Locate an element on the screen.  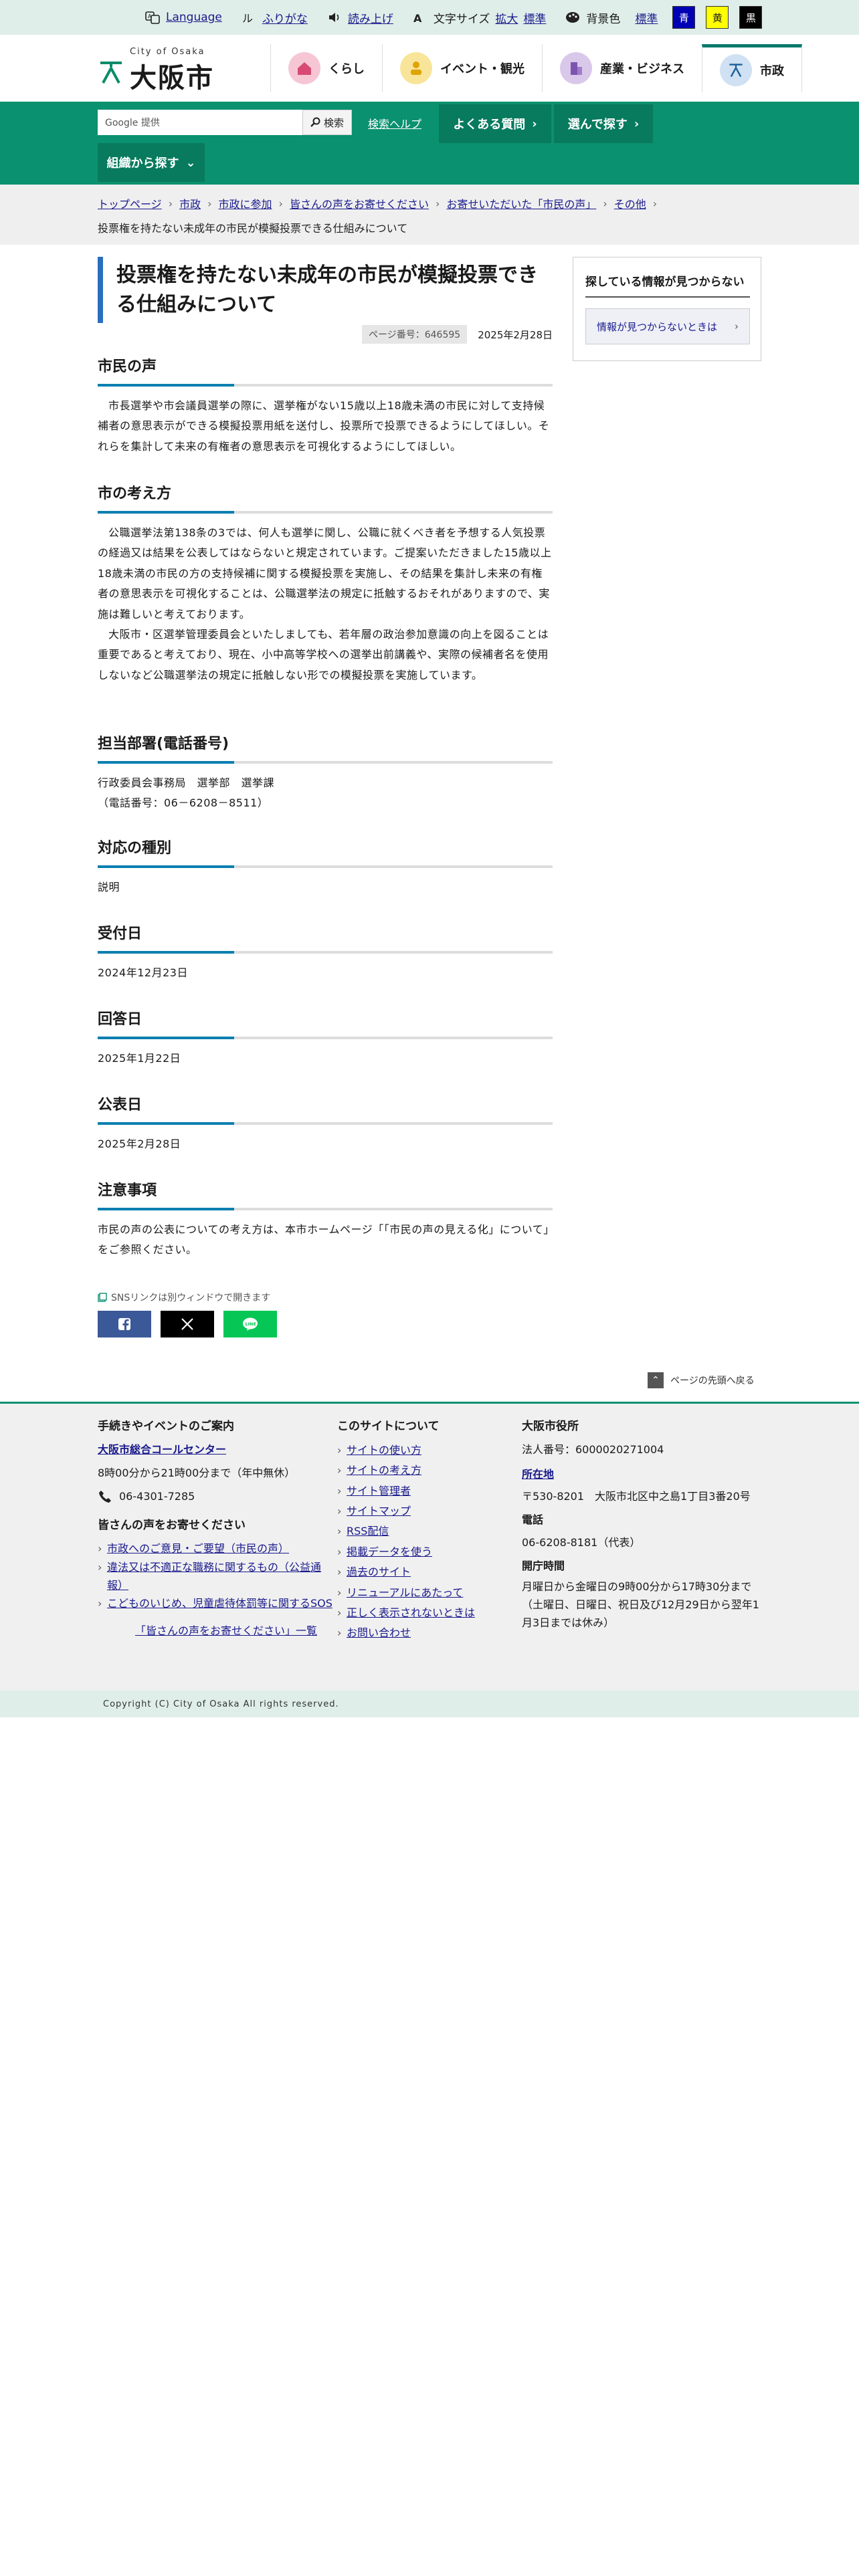
voice-link: 市政へのご意見・ご要望（市民の声） is located at coordinates (198, 1549).